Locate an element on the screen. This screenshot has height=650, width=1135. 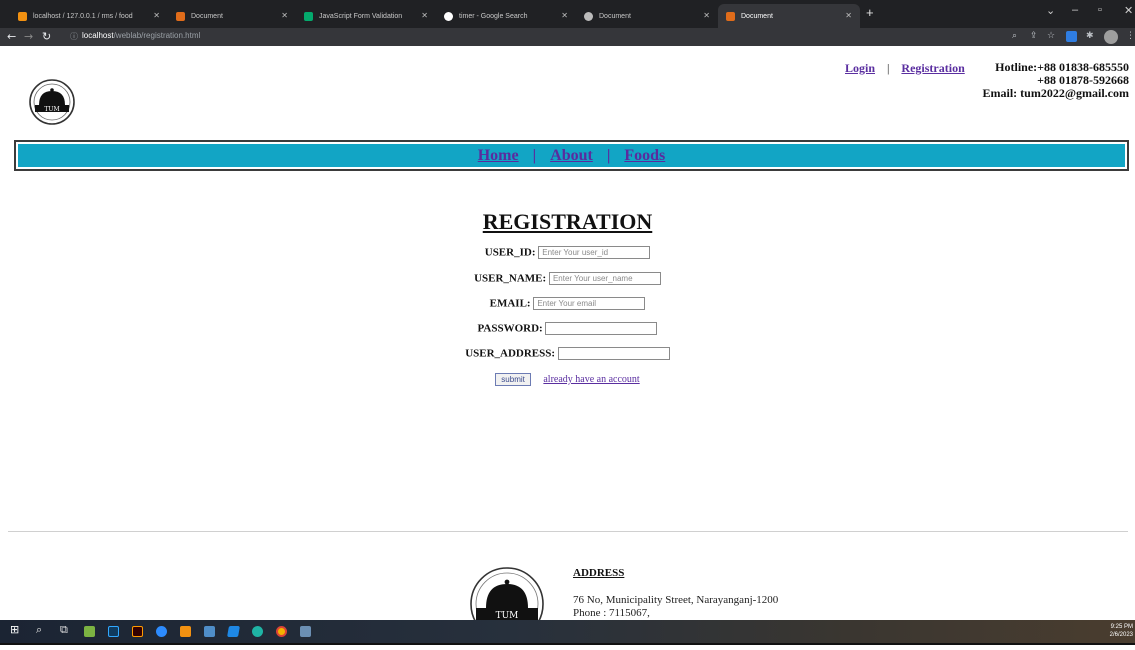
tab-js-validation: JavaScript Form Validation ✕ is located at coordinates (366, 16).